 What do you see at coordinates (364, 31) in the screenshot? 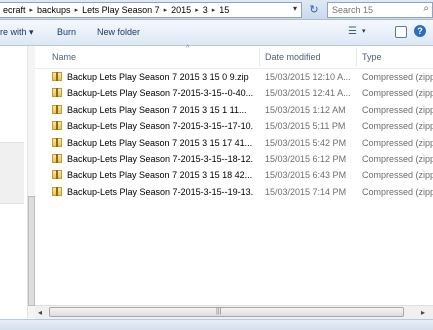
I see `view-dropdown-icon: ▾` at bounding box center [364, 31].